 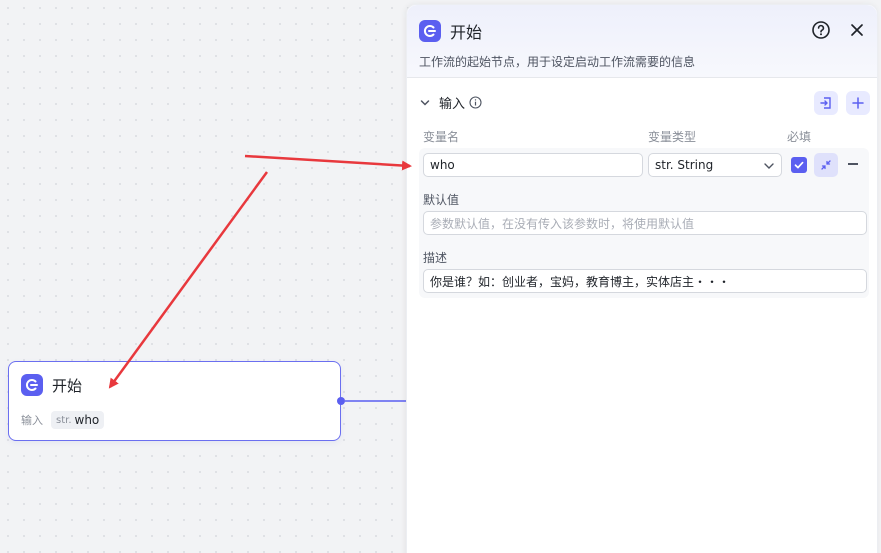 What do you see at coordinates (645, 223) in the screenshot?
I see `default-value-input: 参数默认值，在没有传入该参数时，将使用默认值` at bounding box center [645, 223].